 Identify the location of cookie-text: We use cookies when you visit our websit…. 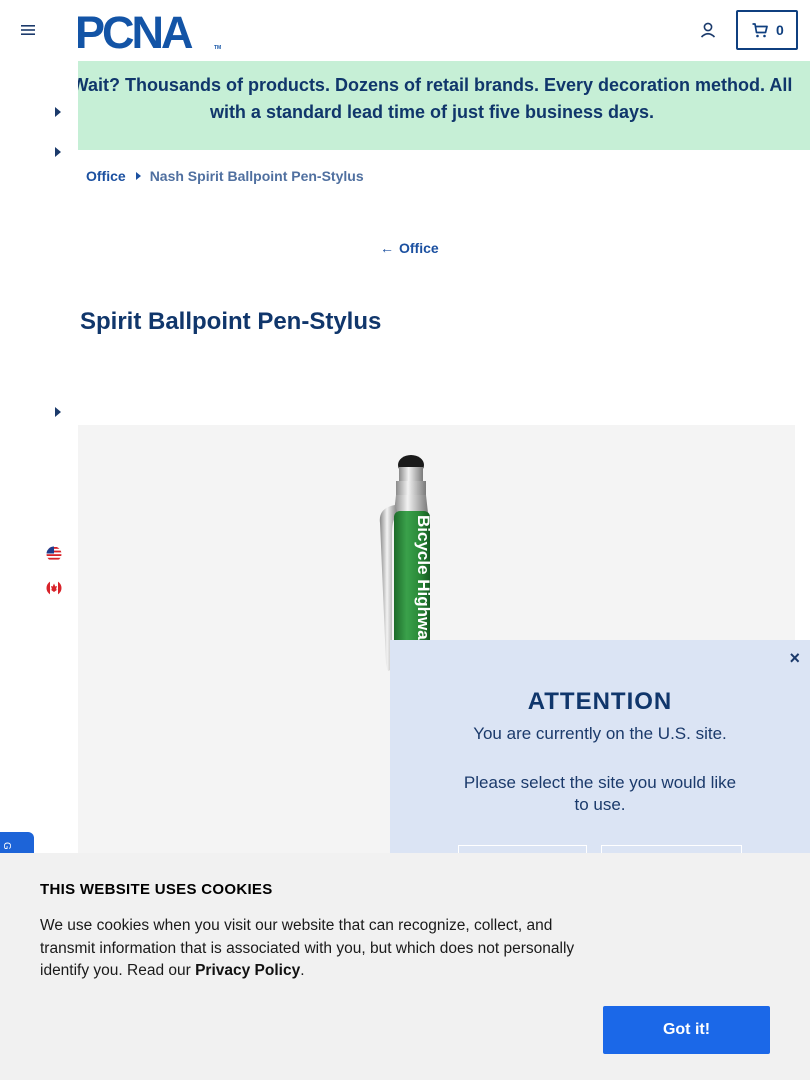
(325, 949).